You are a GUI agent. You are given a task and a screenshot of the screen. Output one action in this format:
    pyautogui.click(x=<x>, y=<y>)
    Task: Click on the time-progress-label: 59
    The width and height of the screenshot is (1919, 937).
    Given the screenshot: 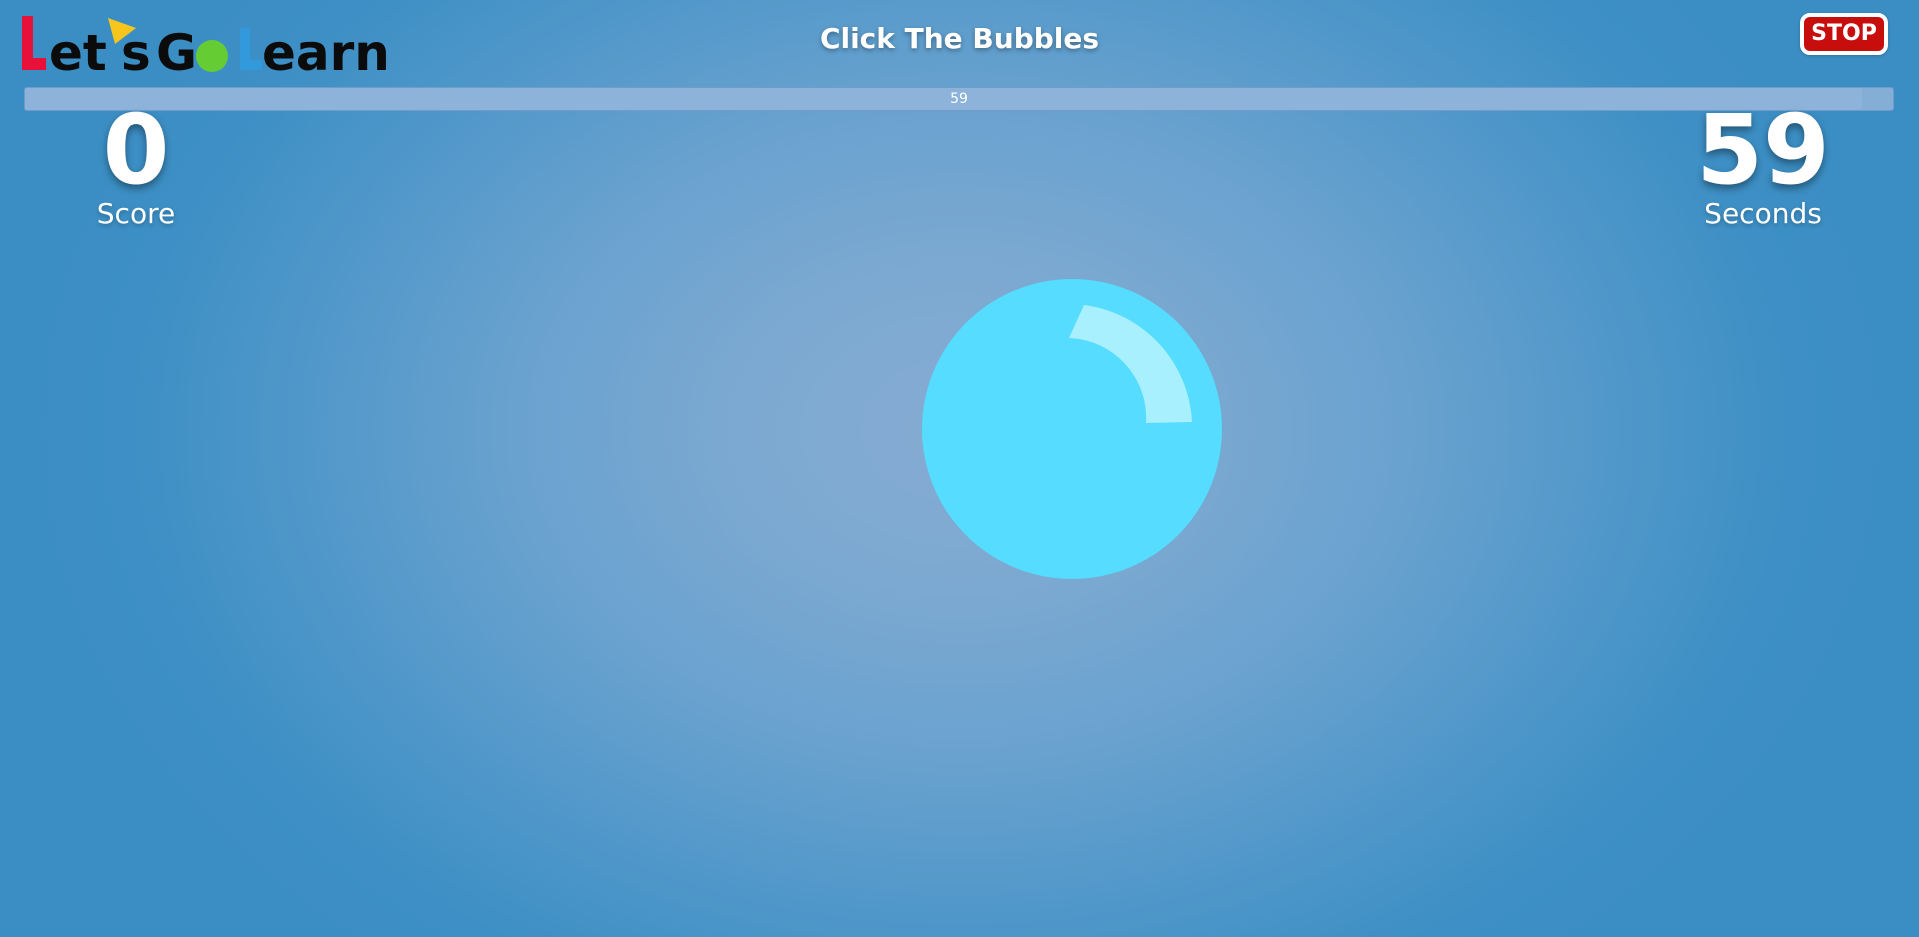 What is the action you would take?
    pyautogui.click(x=959, y=99)
    